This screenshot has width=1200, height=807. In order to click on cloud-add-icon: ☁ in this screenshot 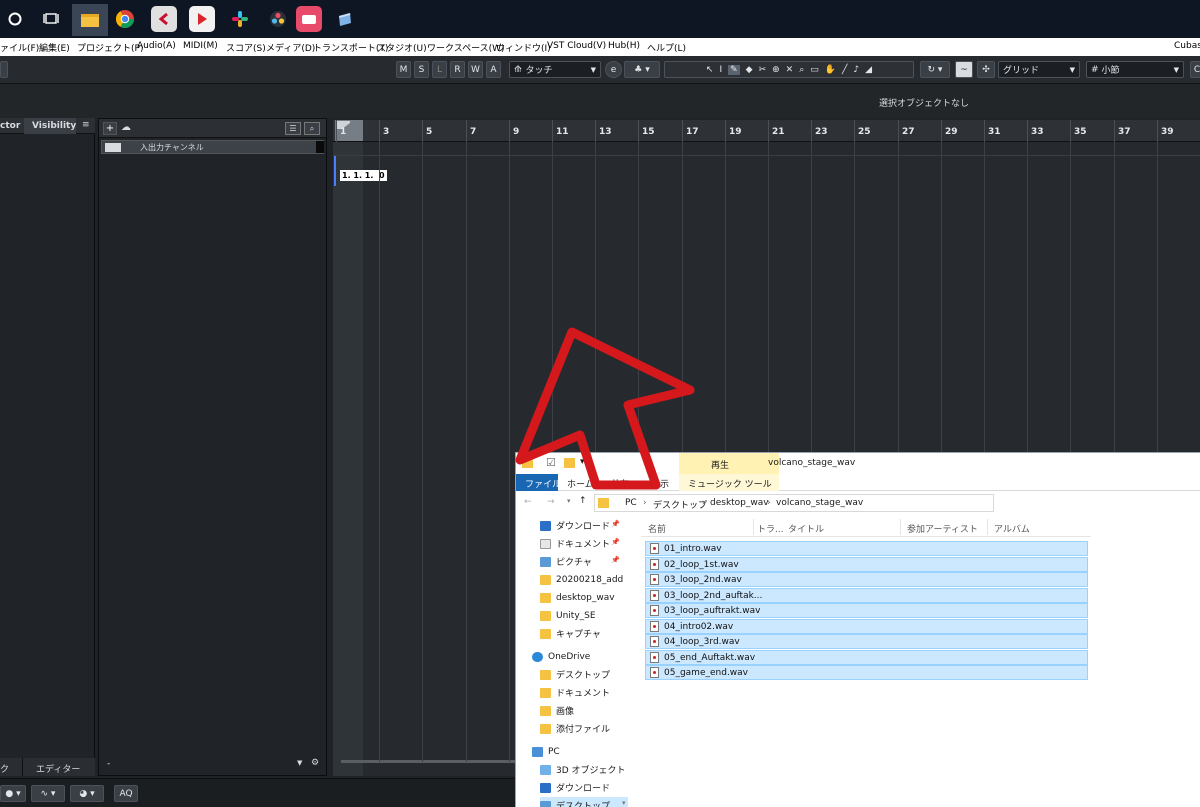, I will do `click(129, 128)`.